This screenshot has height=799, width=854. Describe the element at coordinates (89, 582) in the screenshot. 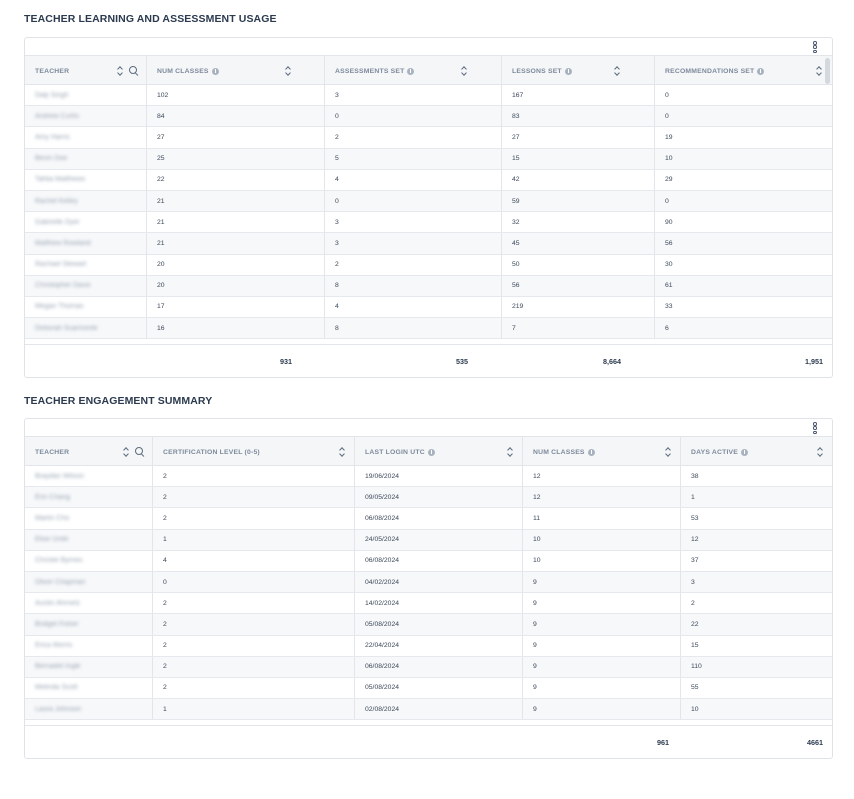

I see `teacher-name-cell: Oliver Chapman` at that location.